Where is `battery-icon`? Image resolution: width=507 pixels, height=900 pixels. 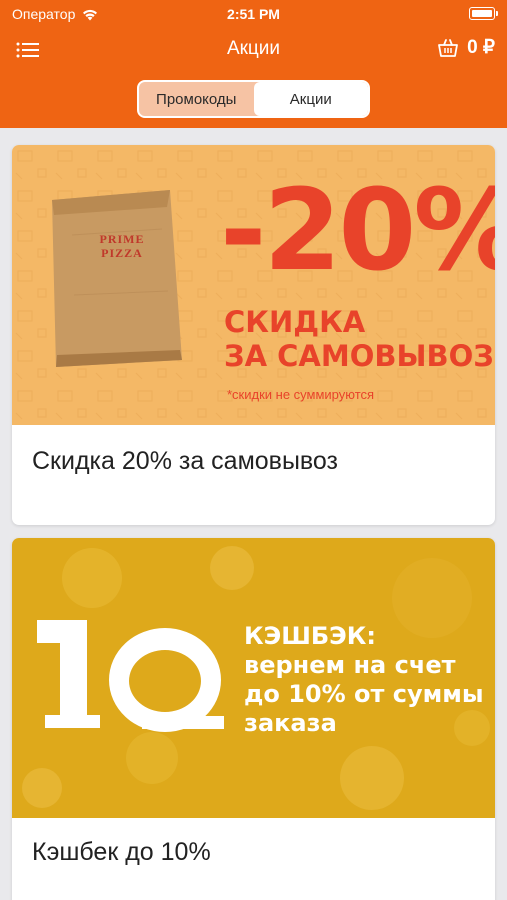 battery-icon is located at coordinates (483, 13).